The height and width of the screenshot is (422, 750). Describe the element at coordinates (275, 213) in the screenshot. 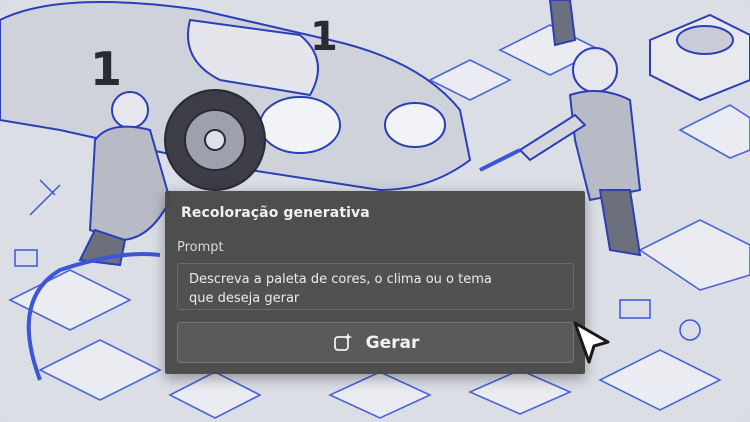

I see `panel-title: Recoloração generativa` at that location.